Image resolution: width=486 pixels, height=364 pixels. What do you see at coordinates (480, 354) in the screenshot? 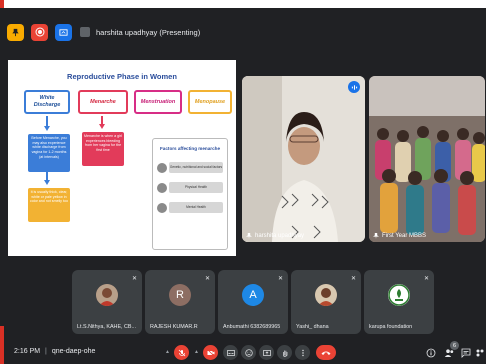
I see `activities-icon` at bounding box center [480, 354].